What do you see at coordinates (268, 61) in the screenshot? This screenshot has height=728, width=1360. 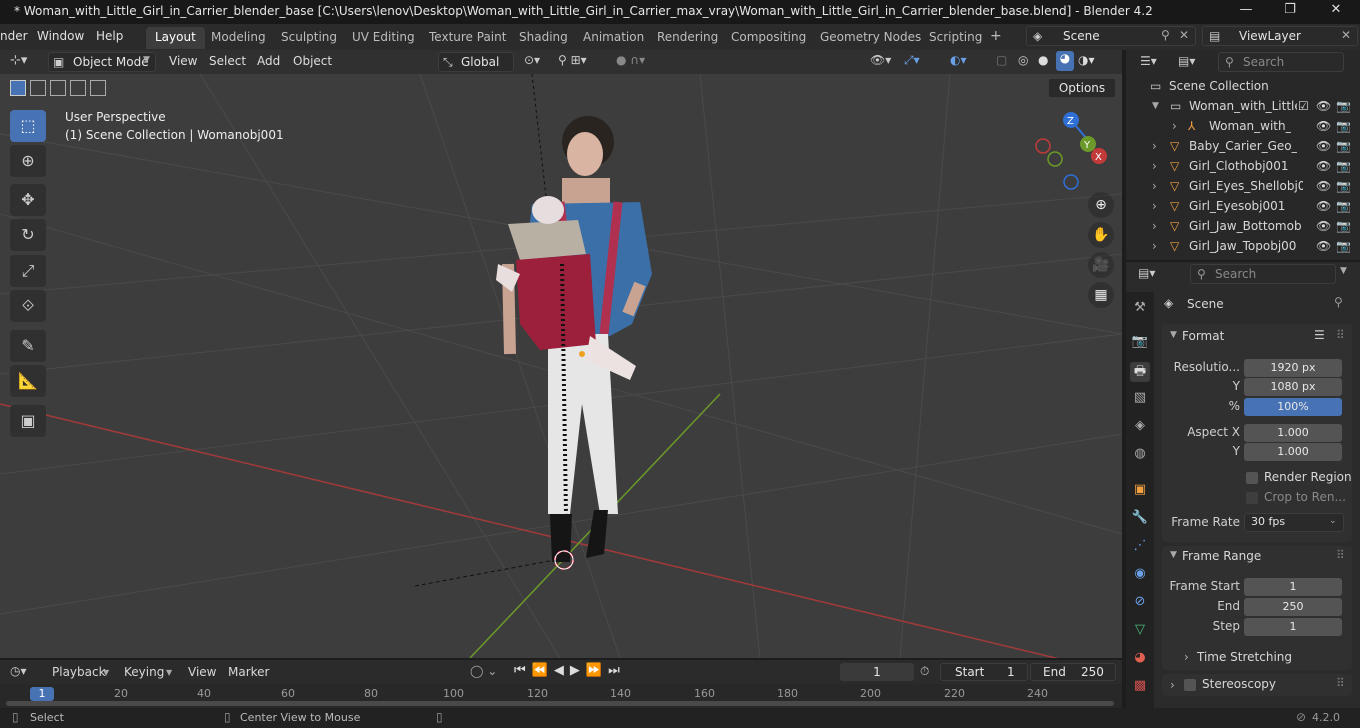 I see `menu-add: Add` at bounding box center [268, 61].